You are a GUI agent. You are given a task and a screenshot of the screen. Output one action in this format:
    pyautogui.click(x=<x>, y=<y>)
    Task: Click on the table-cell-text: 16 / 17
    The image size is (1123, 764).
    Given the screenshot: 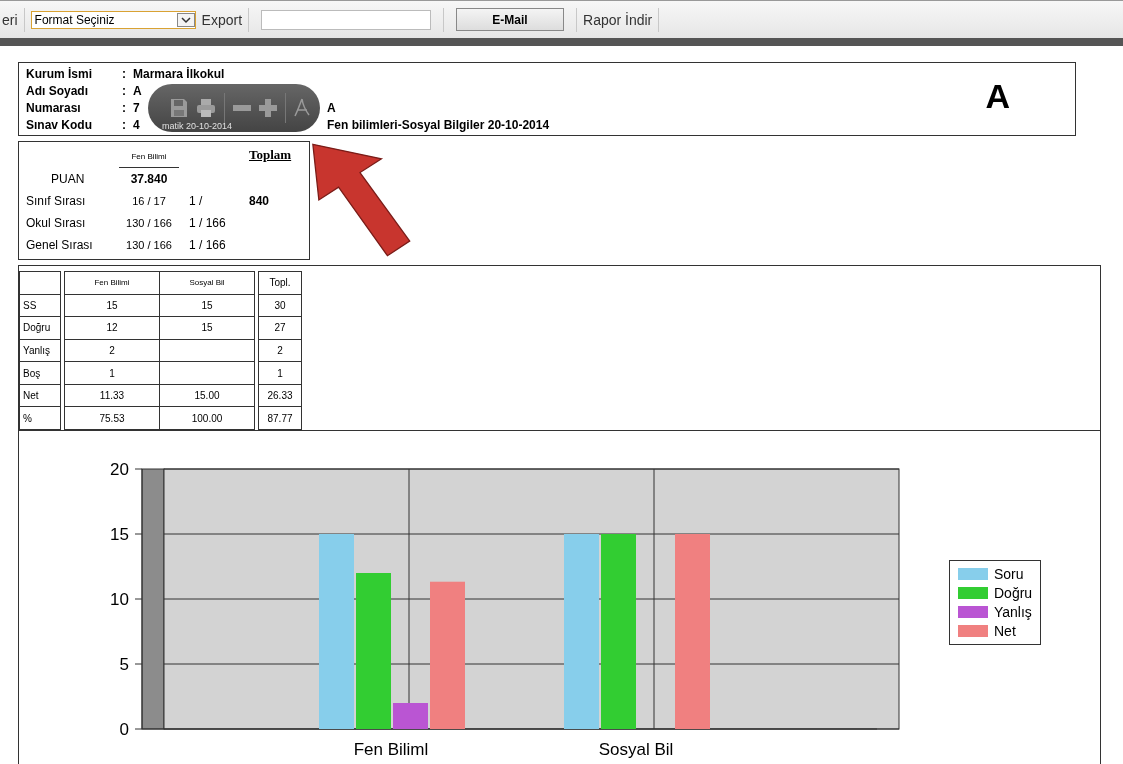 What is the action you would take?
    pyautogui.click(x=149, y=201)
    